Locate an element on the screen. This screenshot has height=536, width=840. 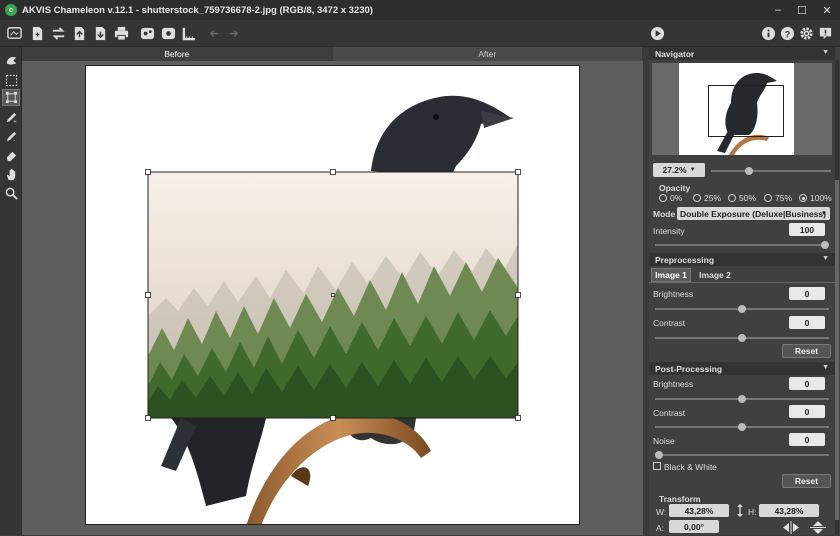
close-button: ✕ is located at coordinates (827, 10).